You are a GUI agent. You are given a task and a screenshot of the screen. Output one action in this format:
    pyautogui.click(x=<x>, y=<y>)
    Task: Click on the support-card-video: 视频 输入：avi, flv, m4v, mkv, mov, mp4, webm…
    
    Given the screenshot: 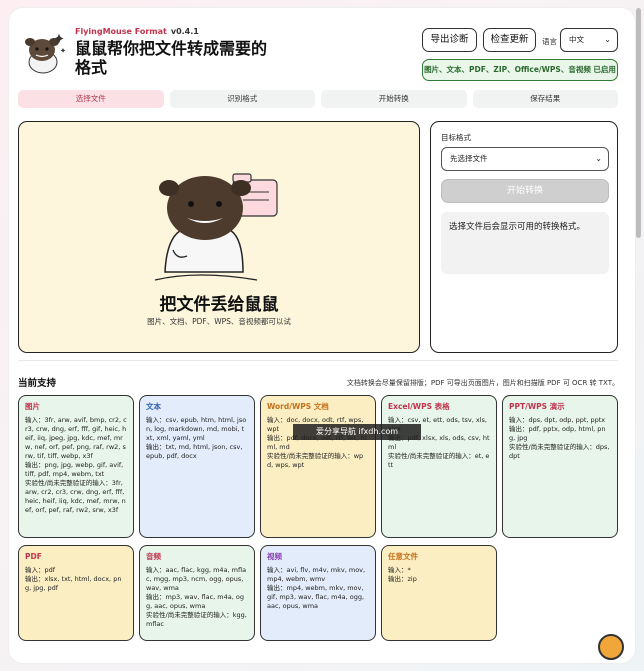 What is the action you would take?
    pyautogui.click(x=318, y=593)
    